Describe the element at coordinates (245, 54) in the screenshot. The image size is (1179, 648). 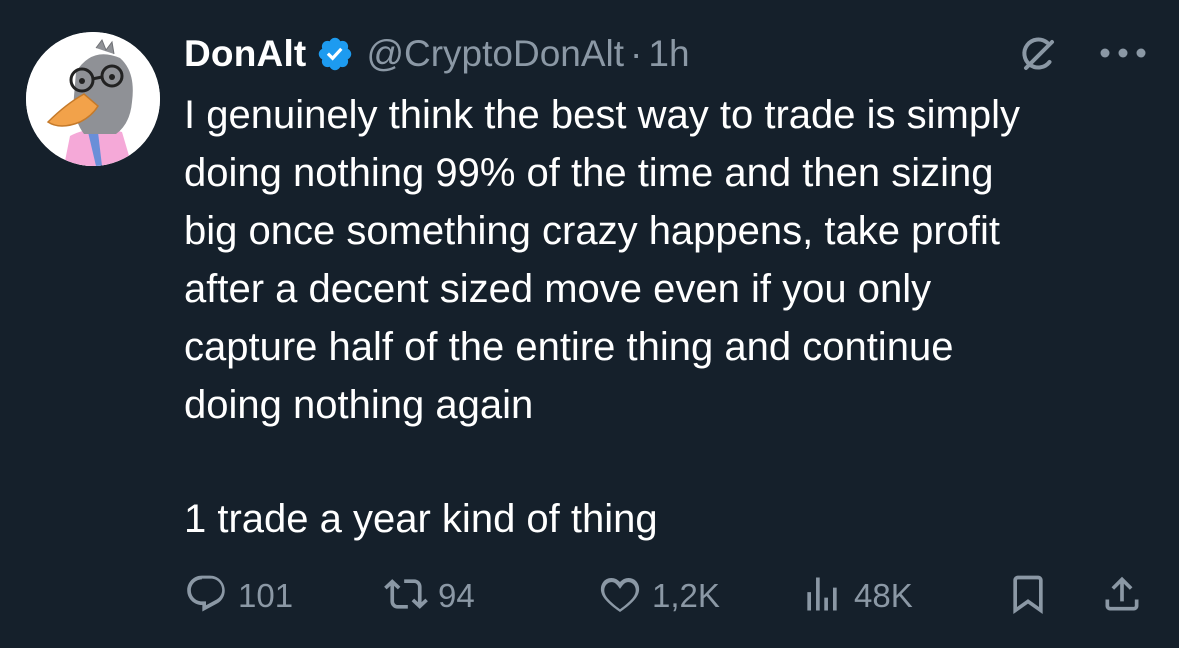
I see `author-name: DonAlt` at that location.